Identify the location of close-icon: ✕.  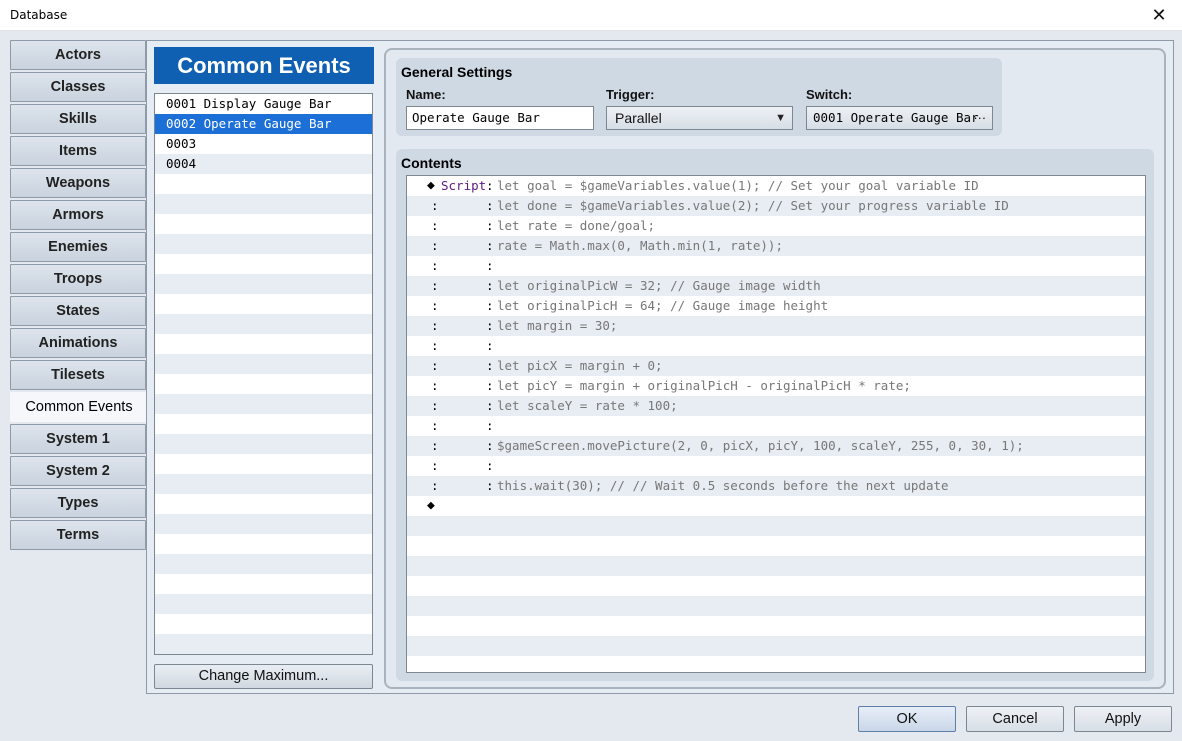
(1159, 15).